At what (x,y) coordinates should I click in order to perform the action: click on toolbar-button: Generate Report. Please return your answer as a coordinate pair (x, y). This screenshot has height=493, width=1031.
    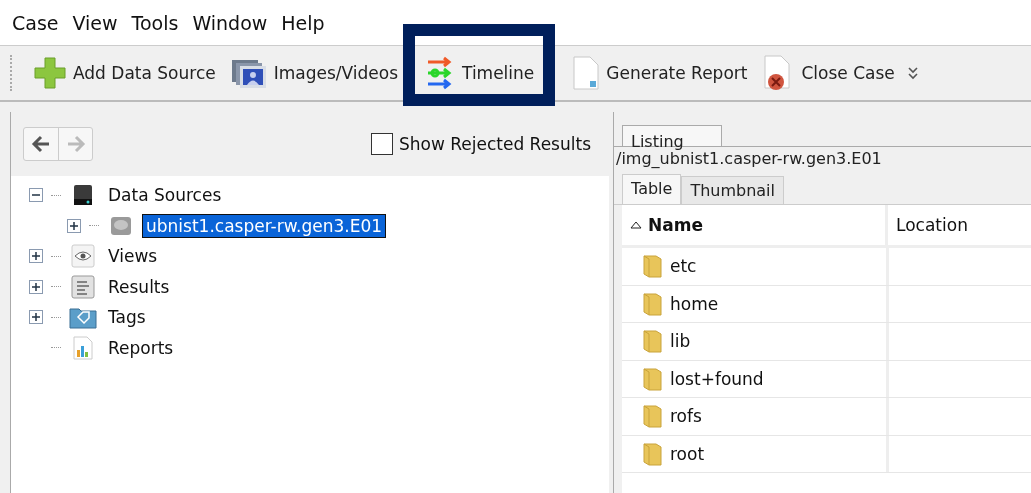
    Looking at the image, I should click on (660, 73).